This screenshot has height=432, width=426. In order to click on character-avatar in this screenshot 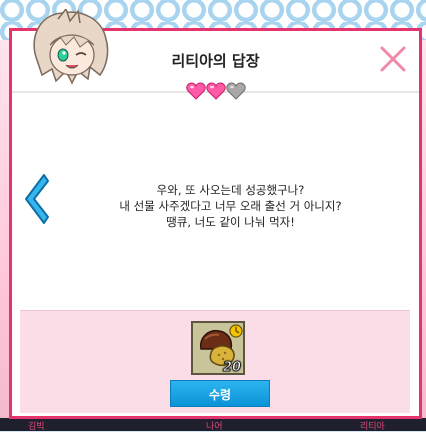, I will do `click(71, 47)`.